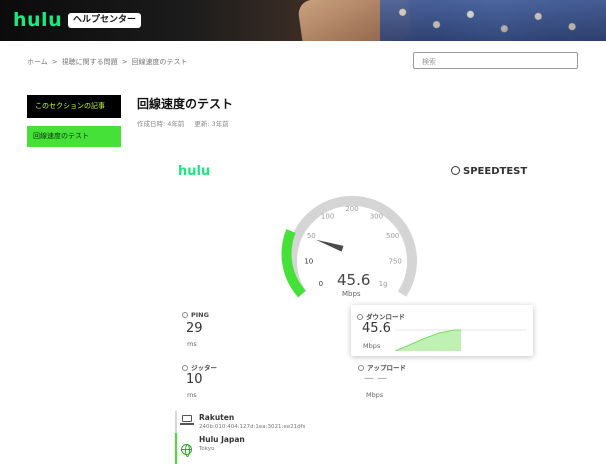  What do you see at coordinates (383, 284) in the screenshot?
I see `gauge-tick-label: 1g` at bounding box center [383, 284].